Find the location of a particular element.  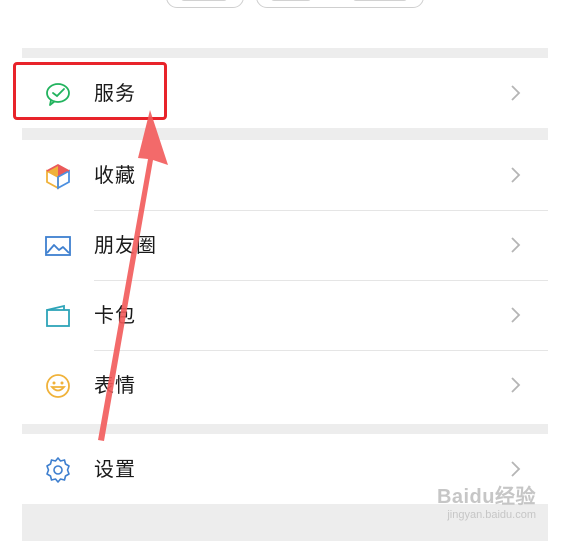

menu-item-card-wallet: 卡包 is located at coordinates (285, 315).